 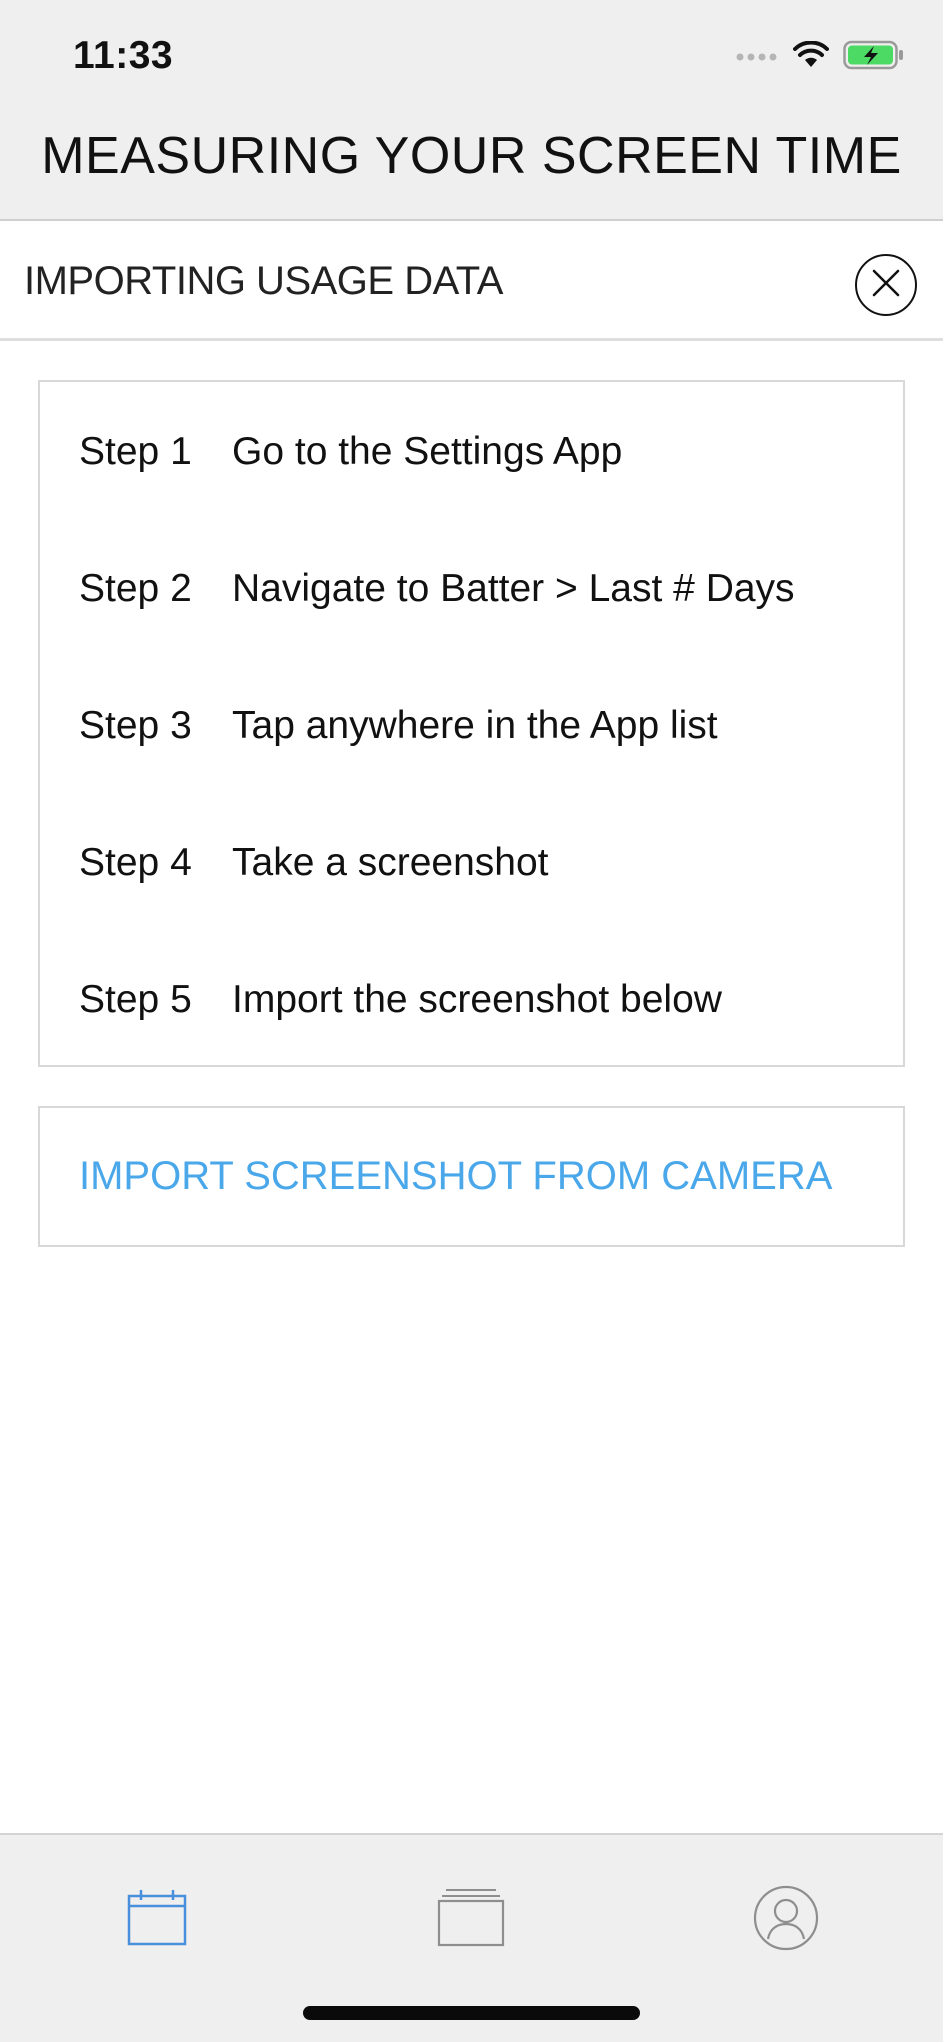 I want to click on step-text: Navigate to Batter > Last # Days, so click(x=513, y=588).